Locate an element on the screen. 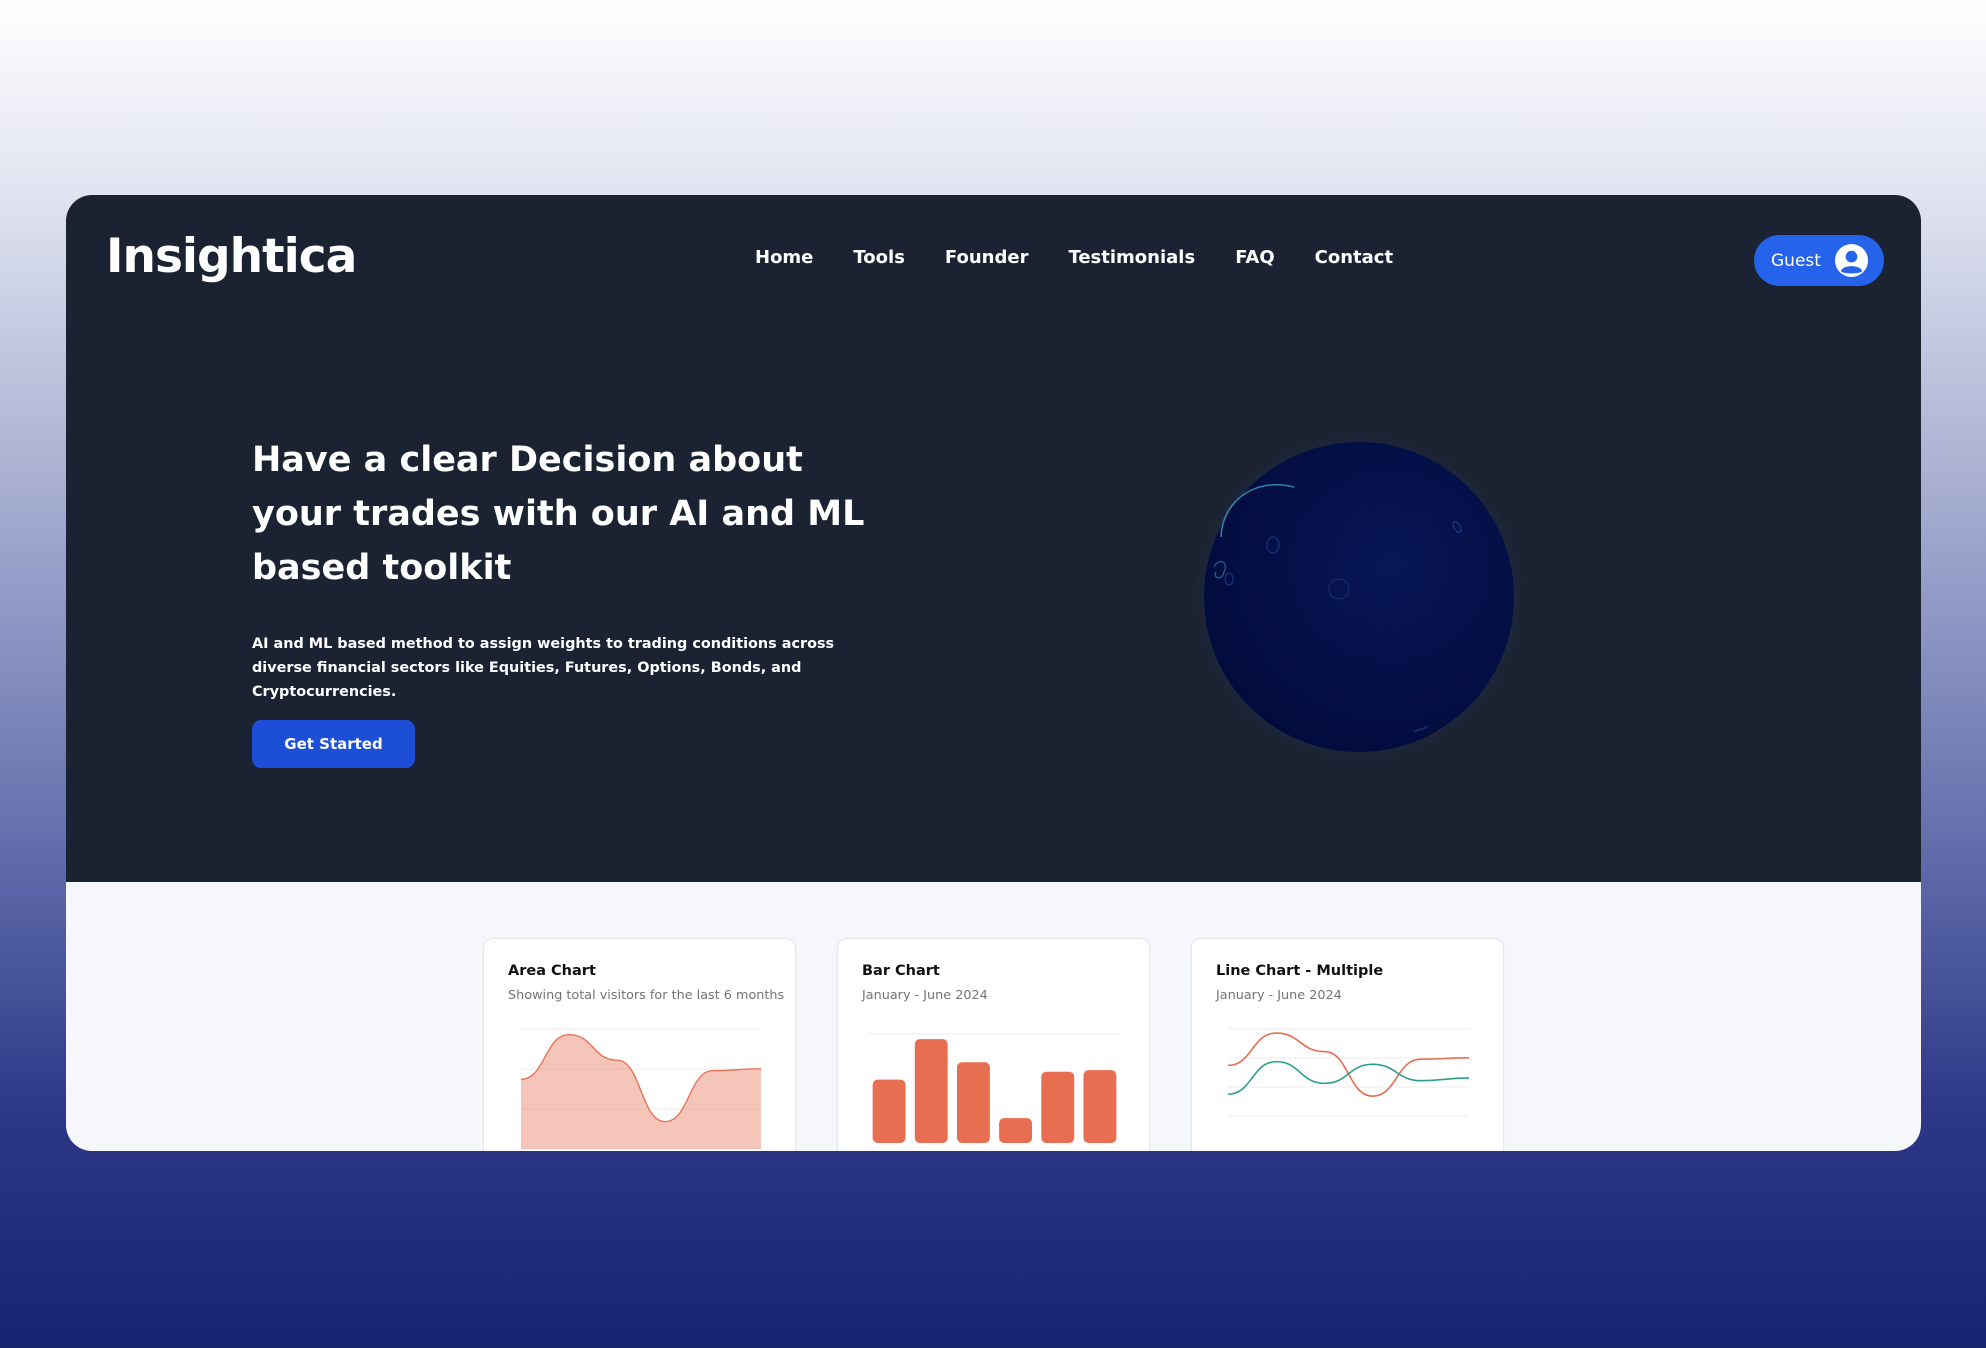 The image size is (1986, 1348). bar-chart is located at coordinates (994, 1088).